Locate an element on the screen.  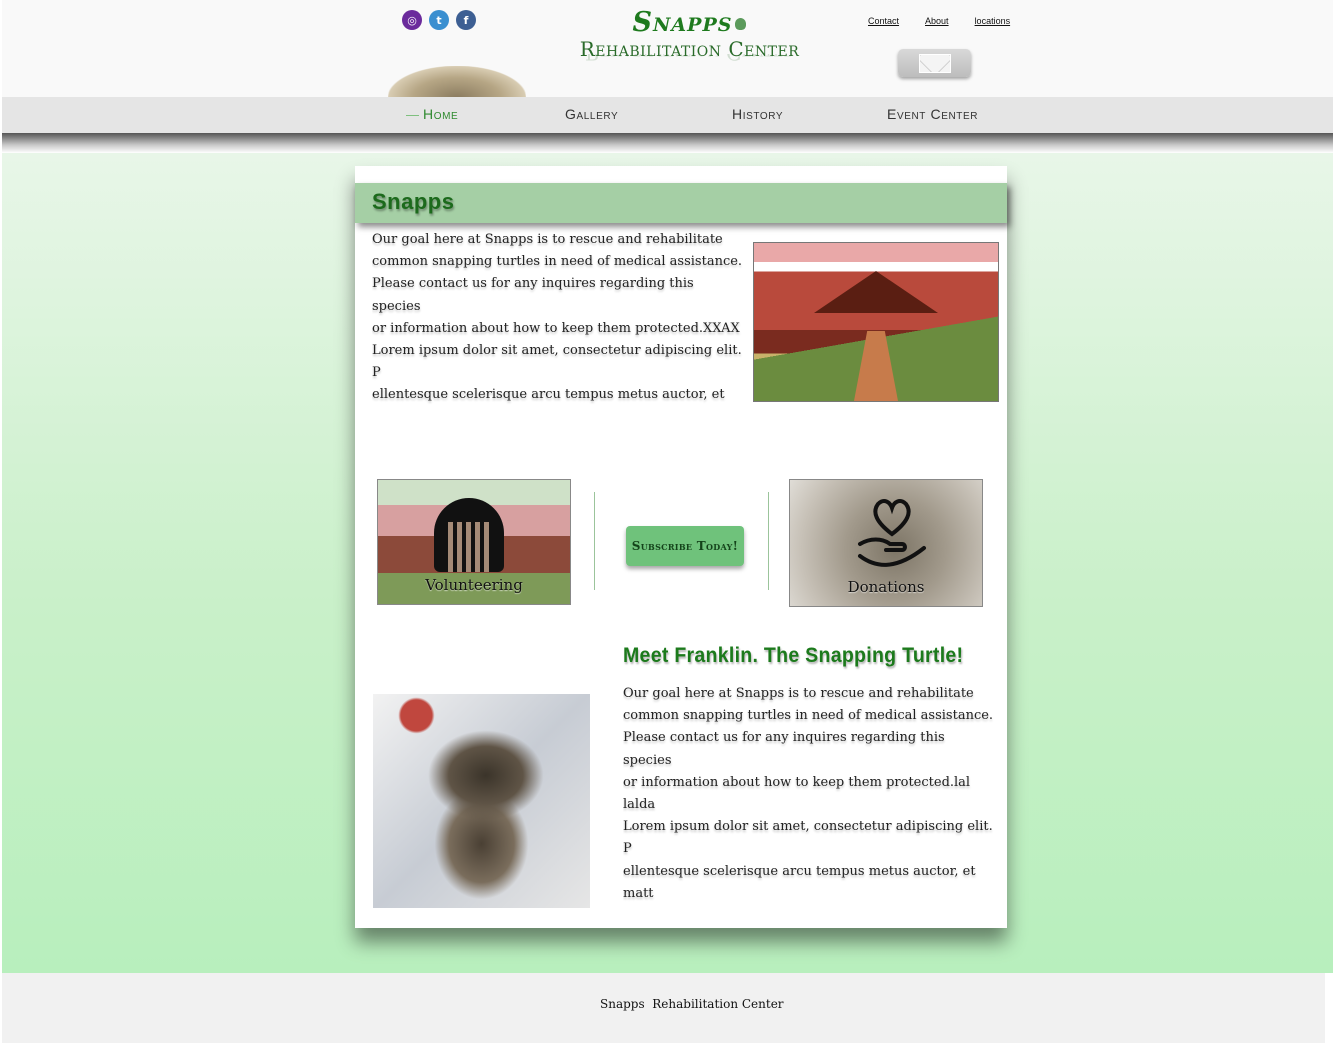
volunteering-label: Volunteering is located at coordinates (474, 585).